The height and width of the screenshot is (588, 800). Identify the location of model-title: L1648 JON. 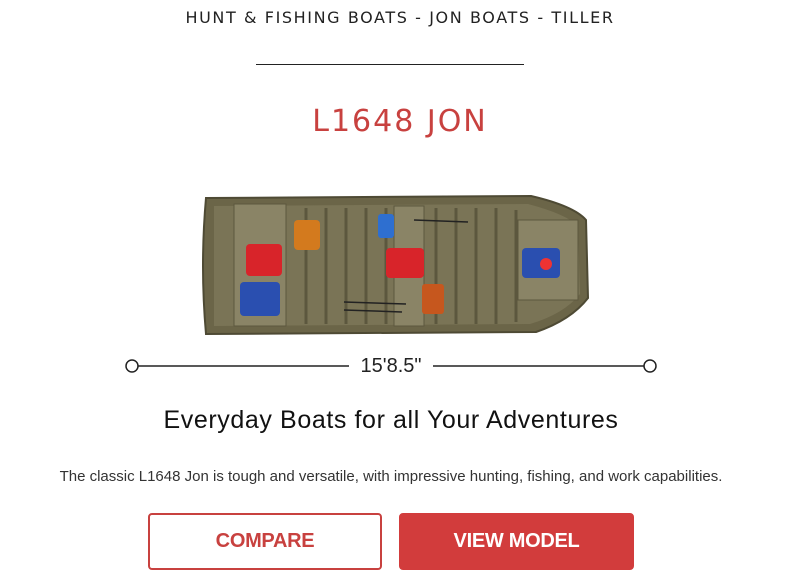
(400, 122).